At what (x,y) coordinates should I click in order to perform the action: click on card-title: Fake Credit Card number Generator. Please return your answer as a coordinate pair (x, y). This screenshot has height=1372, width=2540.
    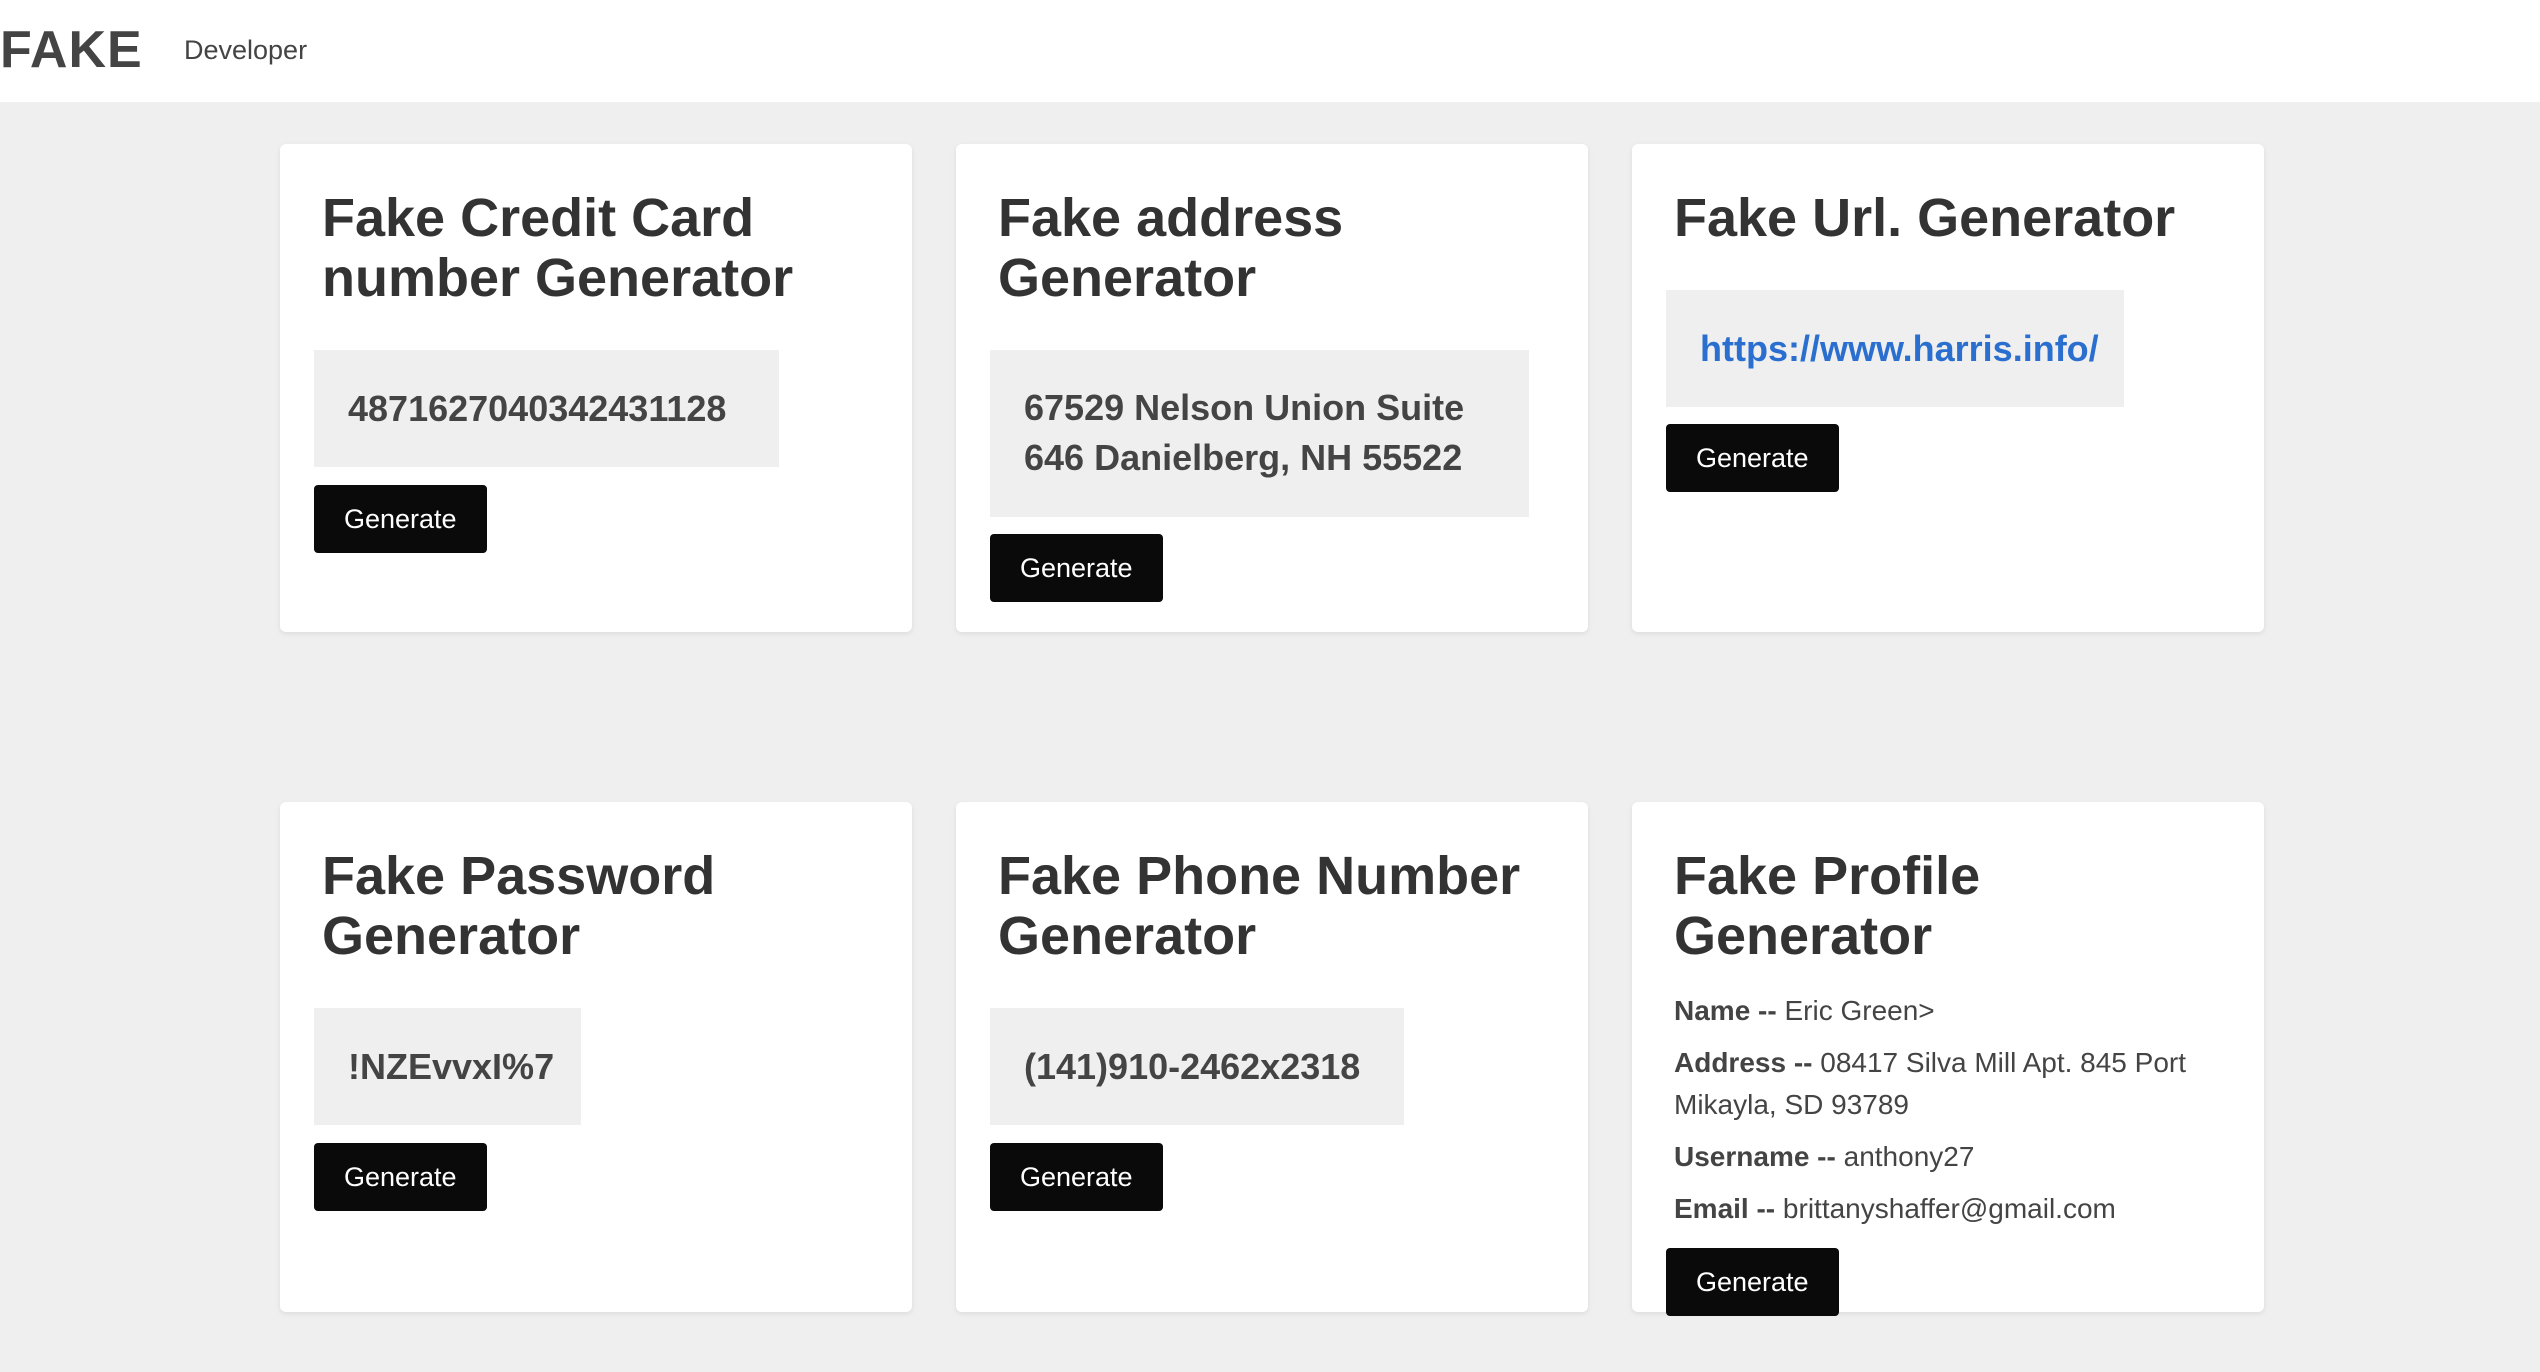
    Looking at the image, I should click on (558, 248).